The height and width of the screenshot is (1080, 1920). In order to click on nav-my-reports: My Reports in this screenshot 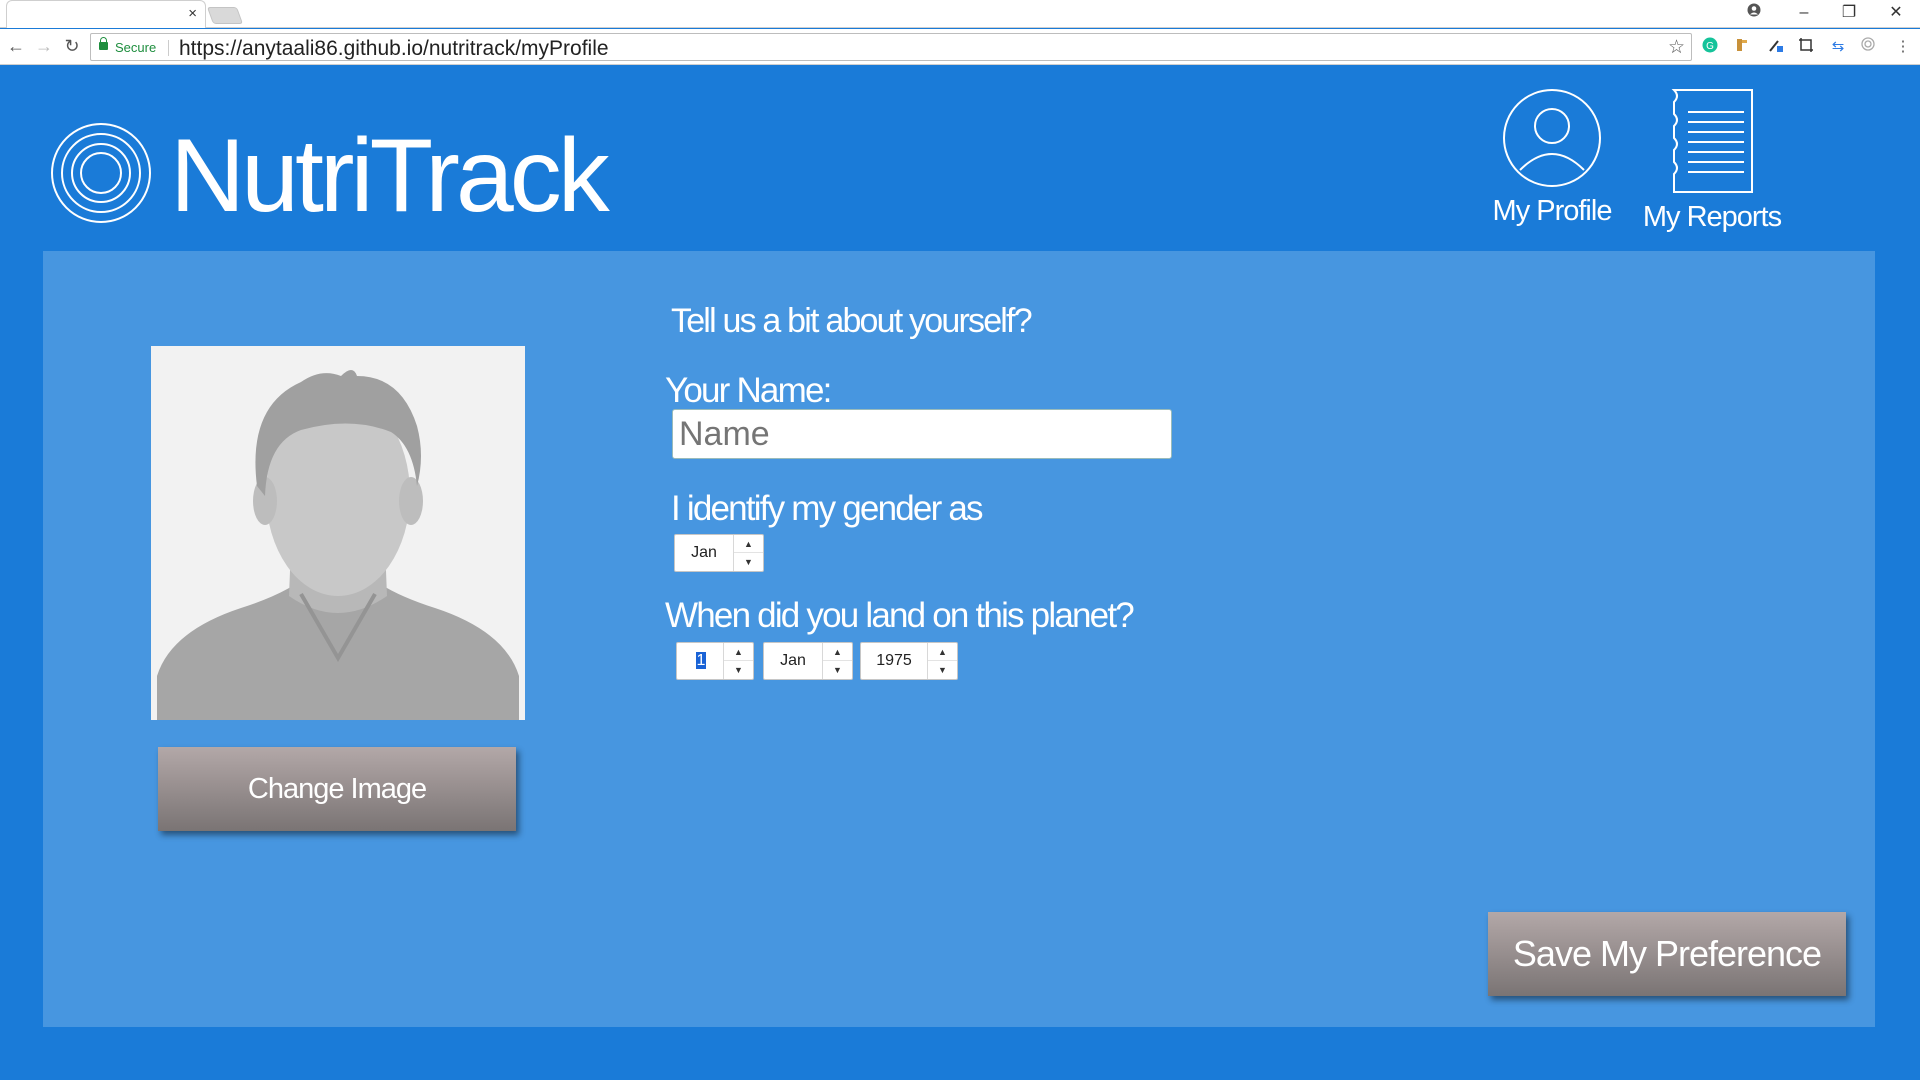, I will do `click(1712, 161)`.